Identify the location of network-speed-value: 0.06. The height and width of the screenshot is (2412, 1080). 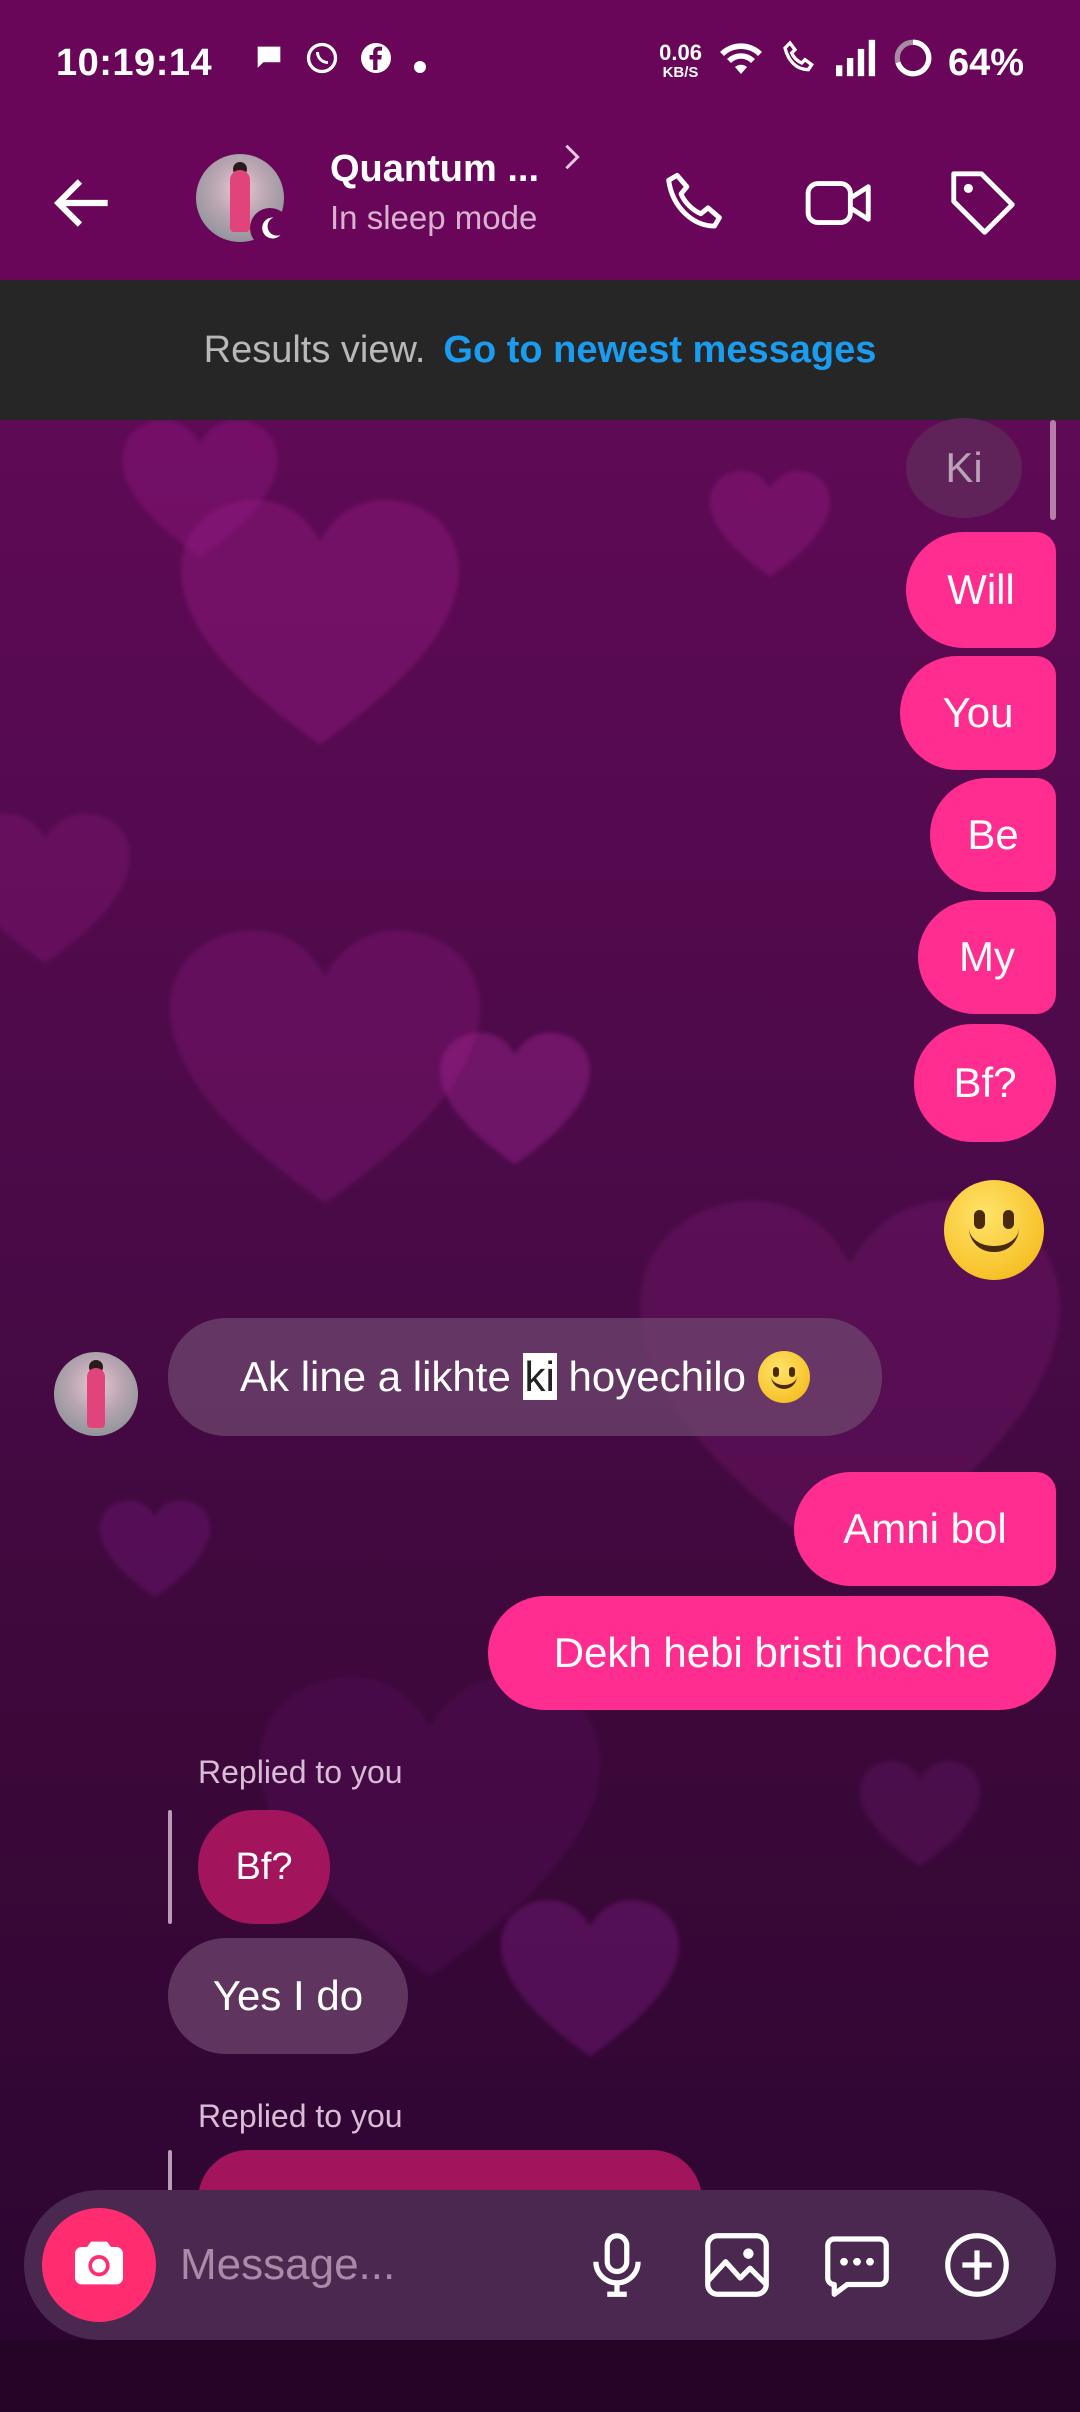
(680, 52).